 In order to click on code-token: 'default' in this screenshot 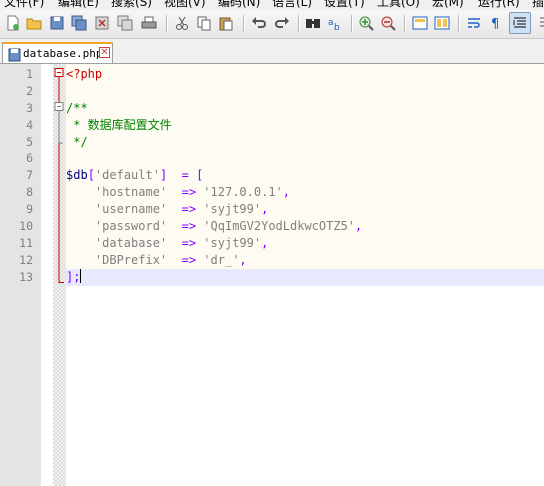, I will do `click(127, 175)`.